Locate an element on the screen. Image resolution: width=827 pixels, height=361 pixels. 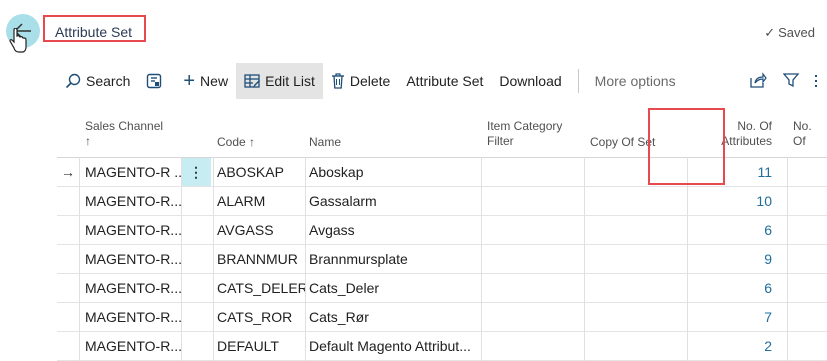
col-sales-channel: Sales Channel ↑ is located at coordinates (124, 134).